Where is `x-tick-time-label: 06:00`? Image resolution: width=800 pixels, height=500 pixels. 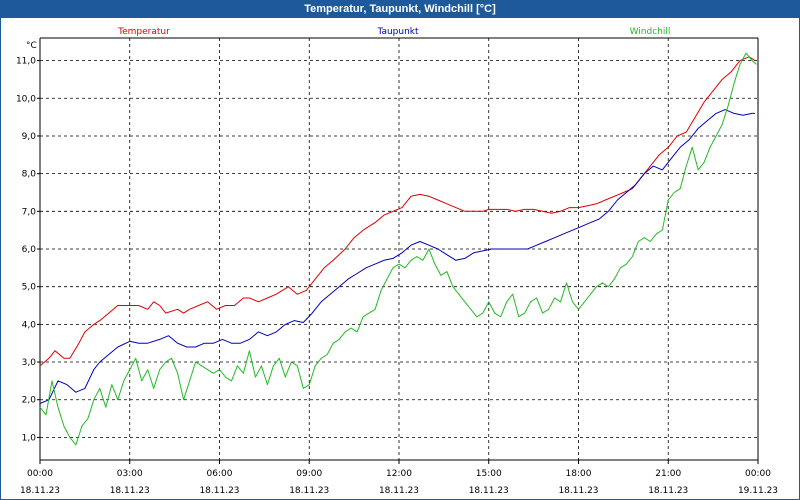 x-tick-time-label: 06:00 is located at coordinates (220, 474).